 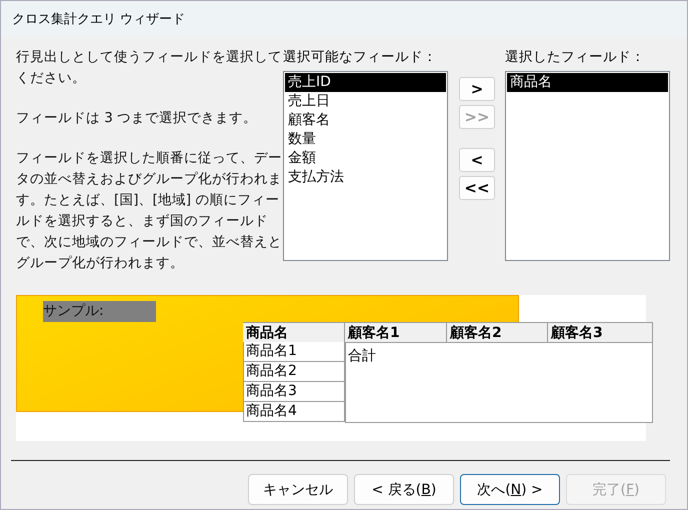 I want to click on list-item: 売上日, so click(x=365, y=101).